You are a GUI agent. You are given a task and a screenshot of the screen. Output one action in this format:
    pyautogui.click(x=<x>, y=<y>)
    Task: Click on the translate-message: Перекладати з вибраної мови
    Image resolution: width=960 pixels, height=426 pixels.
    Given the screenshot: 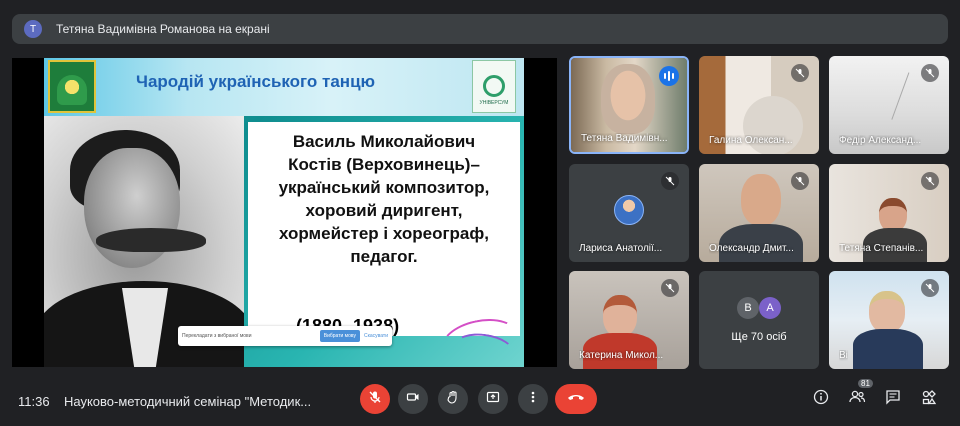 What is the action you would take?
    pyautogui.click(x=217, y=336)
    